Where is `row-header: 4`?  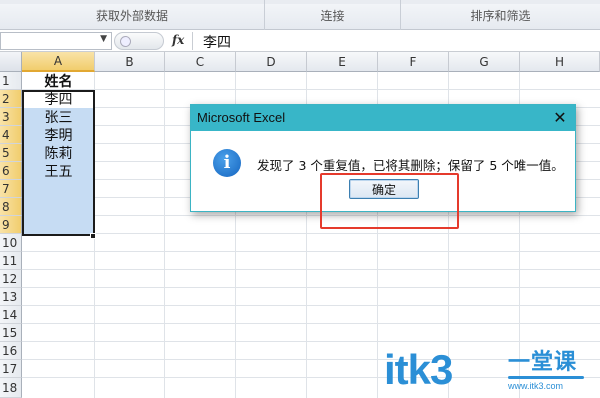
row-header: 4 is located at coordinates (11, 135).